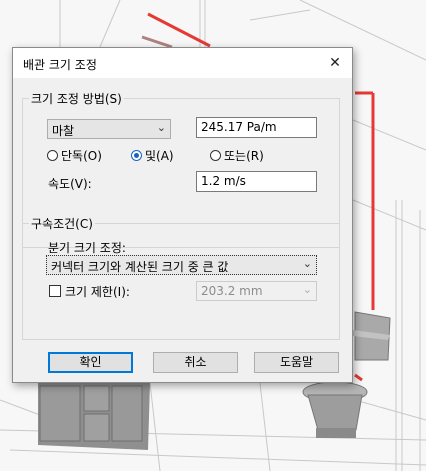 The image size is (426, 471). Describe the element at coordinates (70, 184) in the screenshot. I see `velocity-label: 속도(V):` at that location.